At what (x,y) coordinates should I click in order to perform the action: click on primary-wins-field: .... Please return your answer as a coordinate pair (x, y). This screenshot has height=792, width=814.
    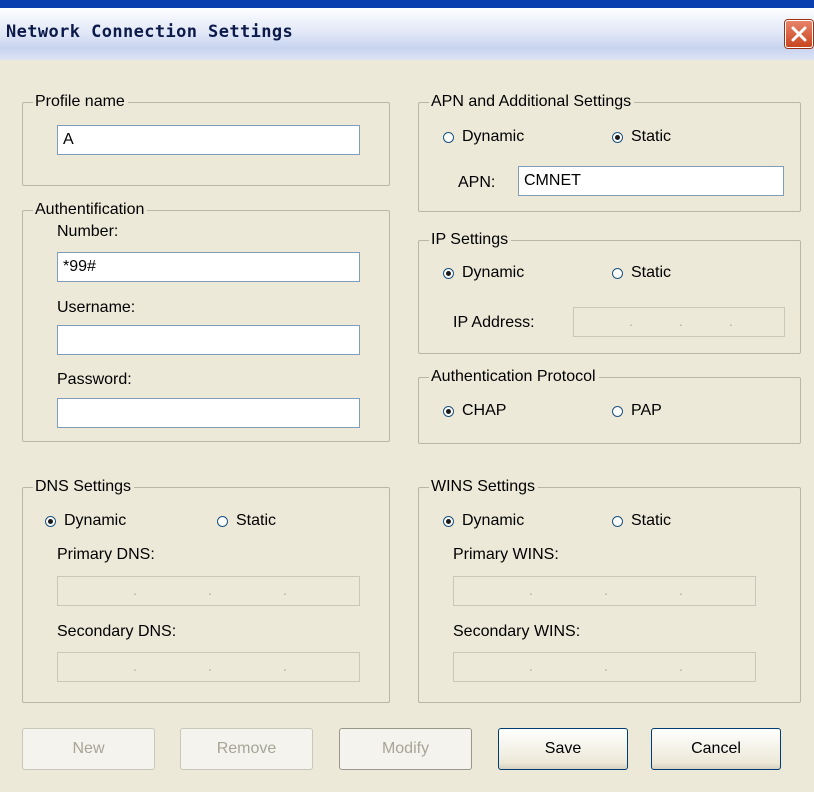
    Looking at the image, I should click on (604, 591).